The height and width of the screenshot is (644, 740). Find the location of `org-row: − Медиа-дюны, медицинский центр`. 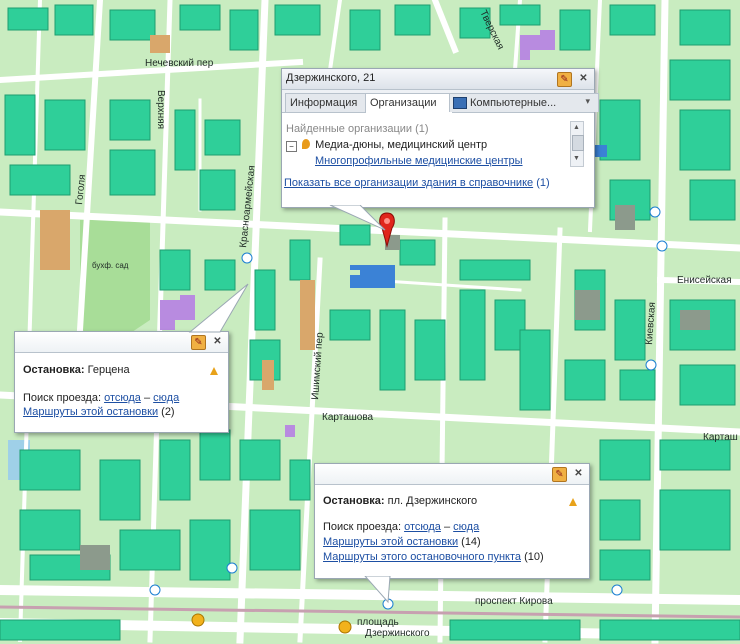

org-row: − Медиа-дюны, медицинский центр is located at coordinates (386, 145).